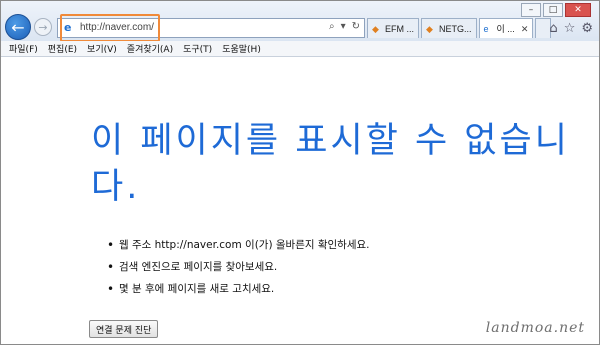 The height and width of the screenshot is (345, 600). What do you see at coordinates (356, 26) in the screenshot?
I see `refresh-icon: ↻` at bounding box center [356, 26].